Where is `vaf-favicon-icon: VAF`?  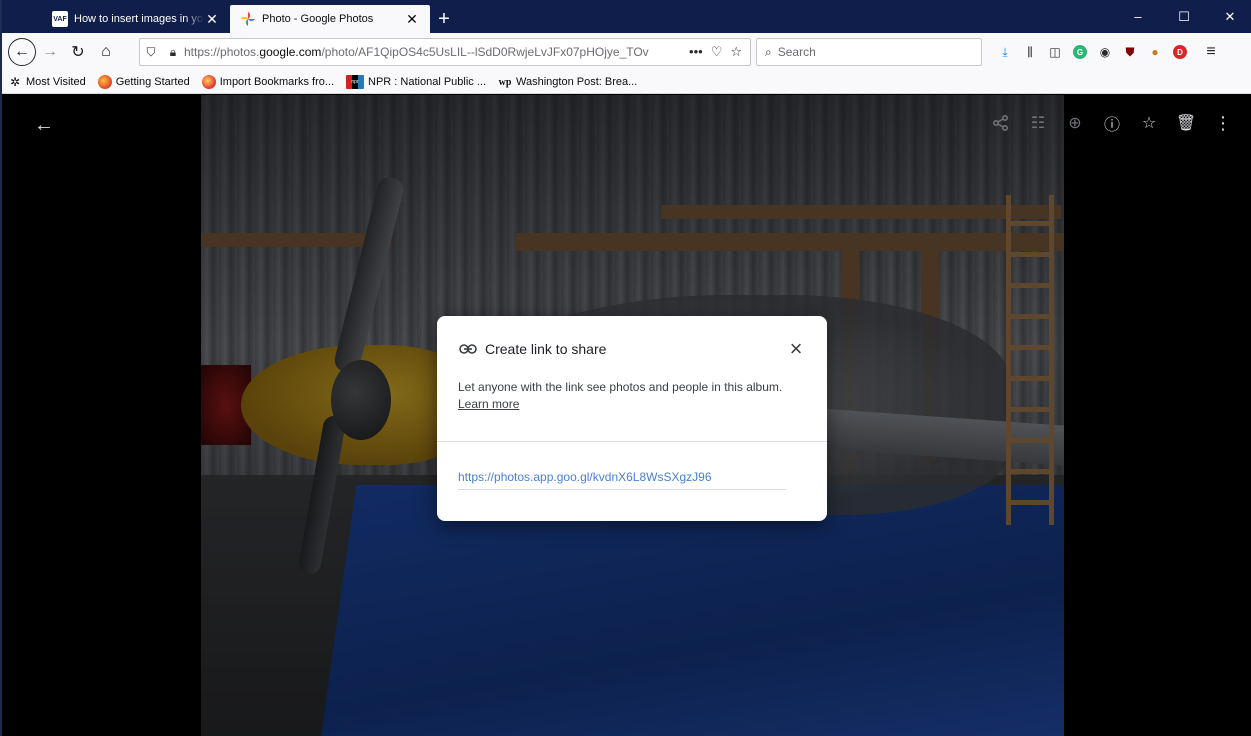 vaf-favicon-icon: VAF is located at coordinates (60, 19).